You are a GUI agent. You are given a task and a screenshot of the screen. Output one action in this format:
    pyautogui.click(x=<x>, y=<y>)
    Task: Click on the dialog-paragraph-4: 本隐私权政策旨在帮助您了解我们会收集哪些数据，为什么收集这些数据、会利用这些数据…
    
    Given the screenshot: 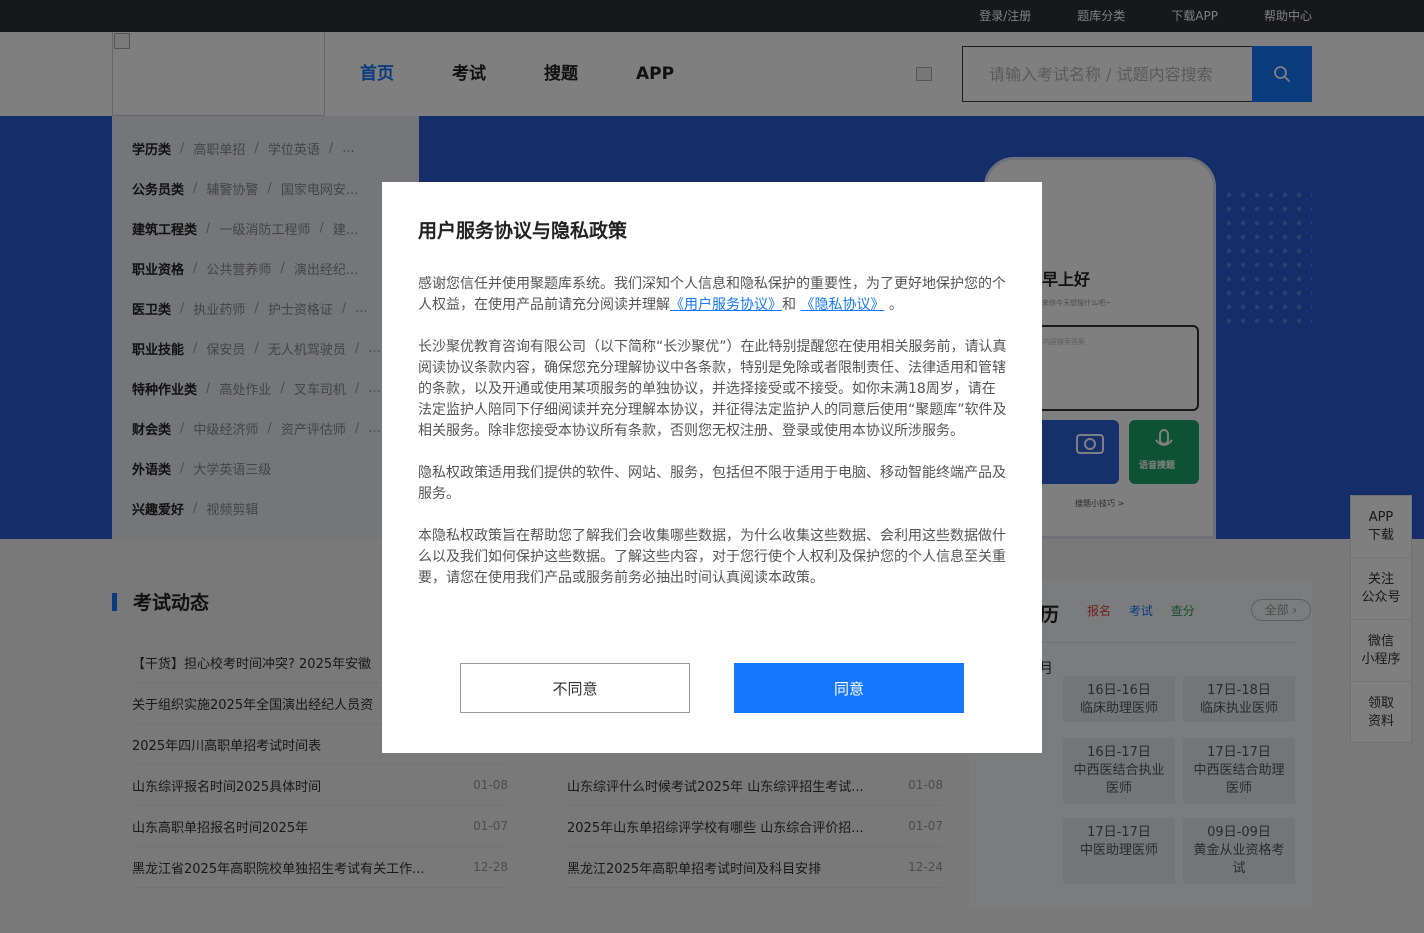 What is the action you would take?
    pyautogui.click(x=712, y=557)
    